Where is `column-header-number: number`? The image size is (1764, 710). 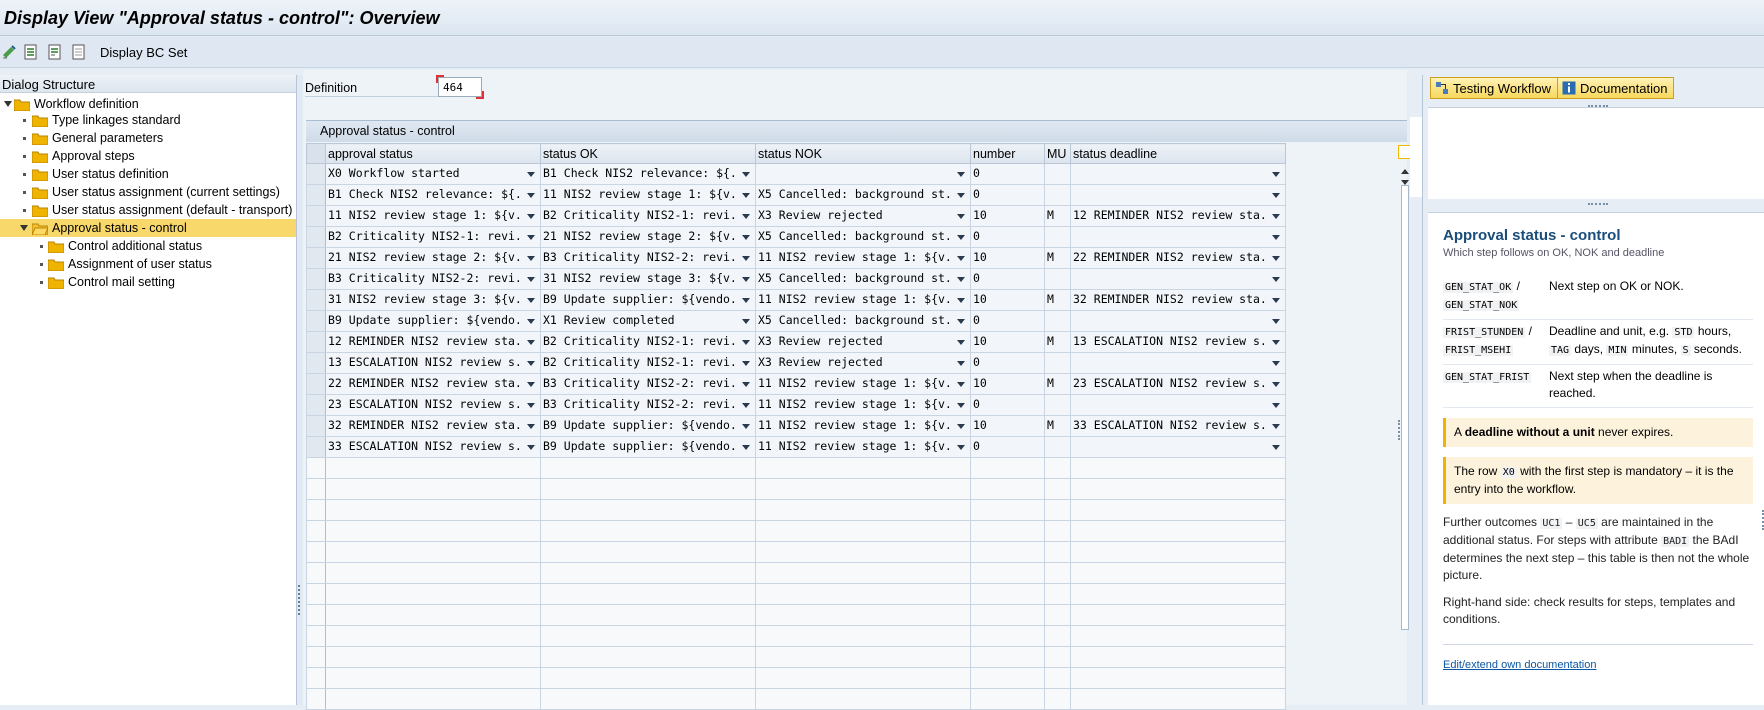
column-header-number: number is located at coordinates (1007, 153).